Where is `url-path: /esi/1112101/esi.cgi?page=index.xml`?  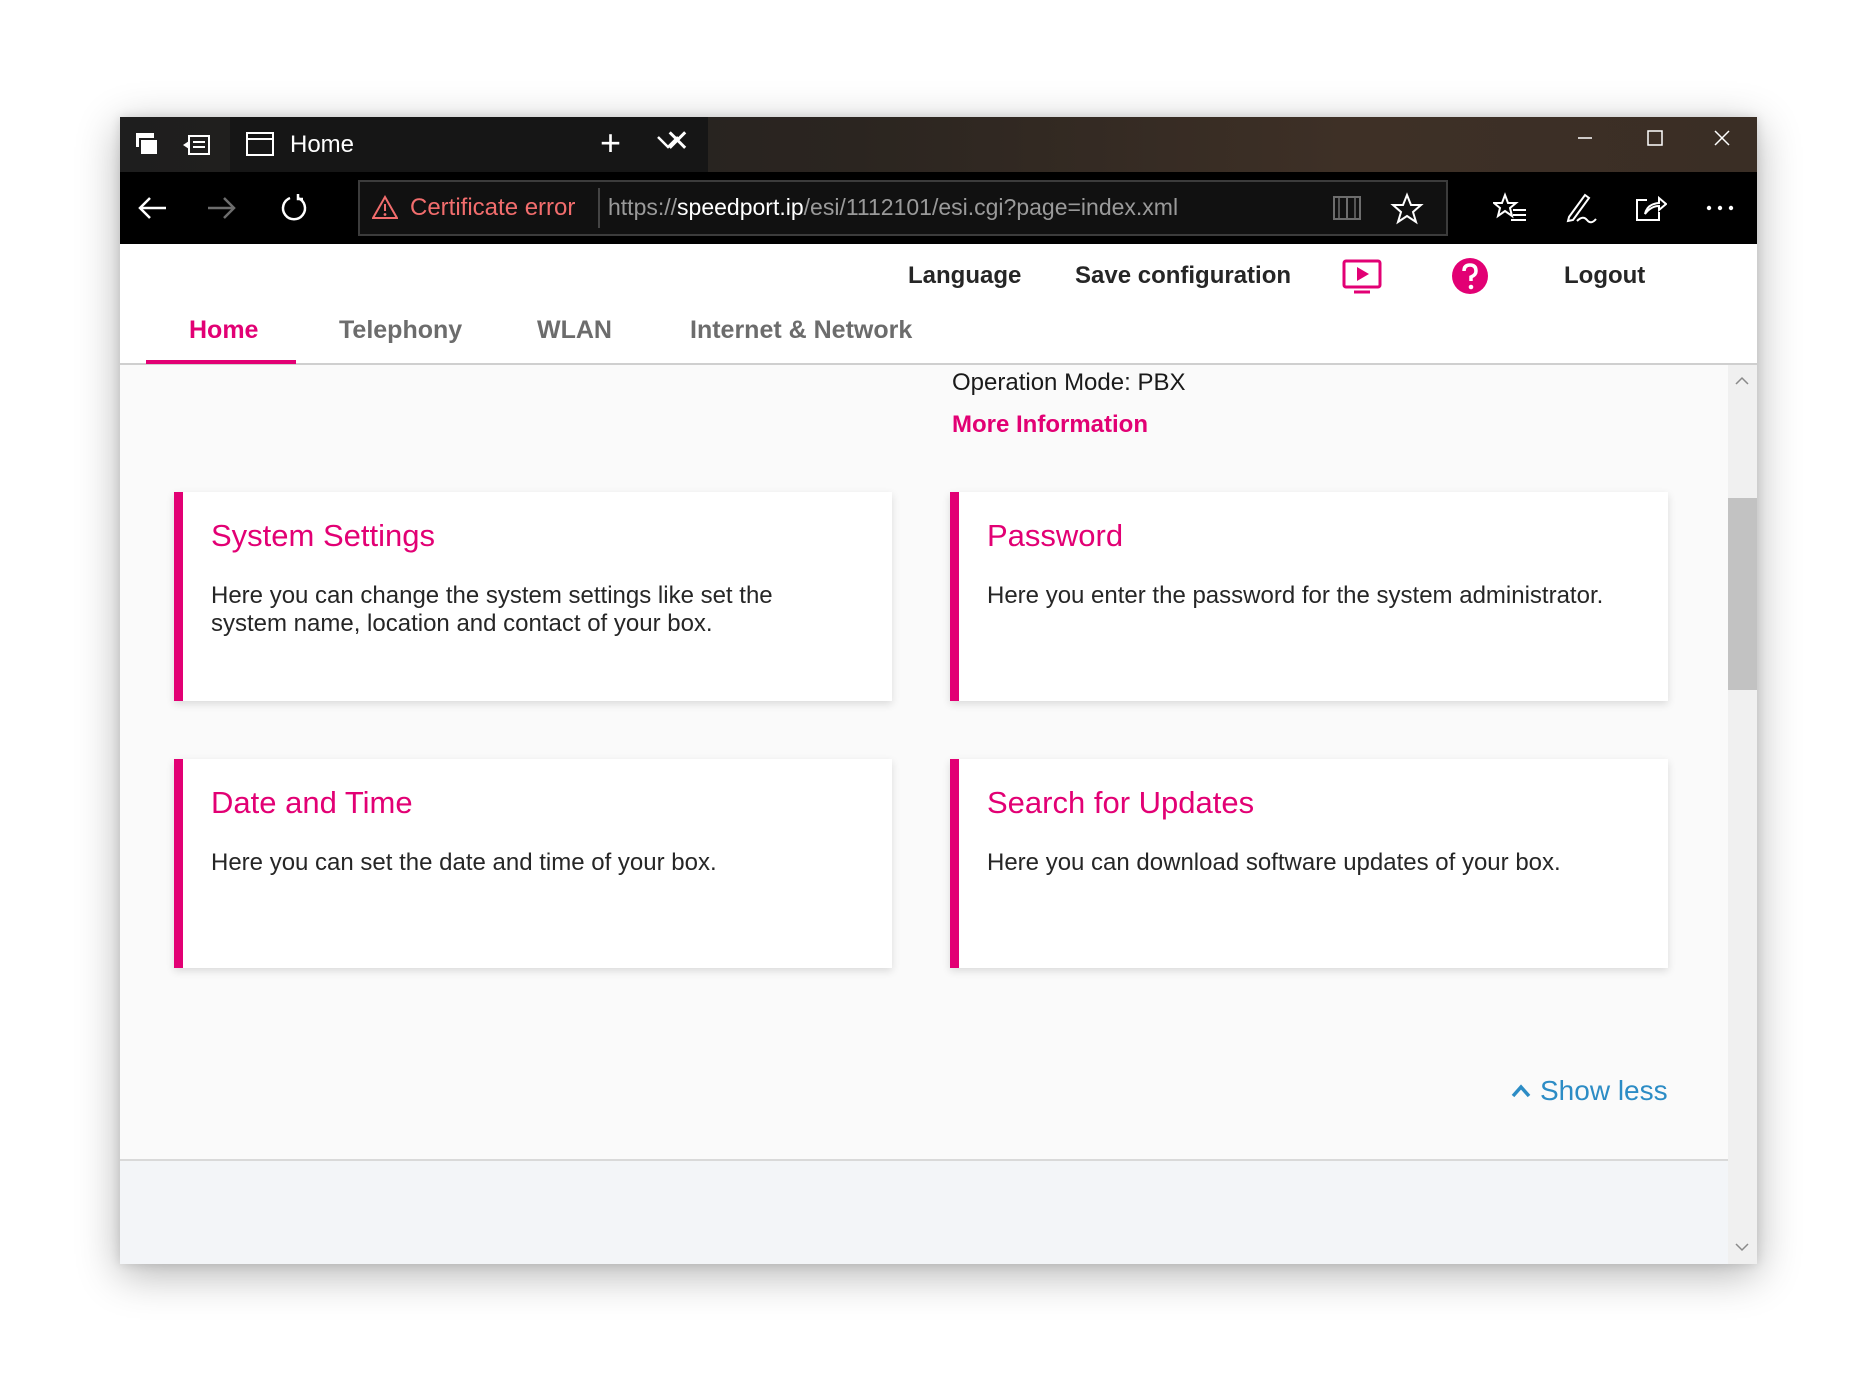 url-path: /esi/1112101/esi.cgi?page=index.xml is located at coordinates (991, 207).